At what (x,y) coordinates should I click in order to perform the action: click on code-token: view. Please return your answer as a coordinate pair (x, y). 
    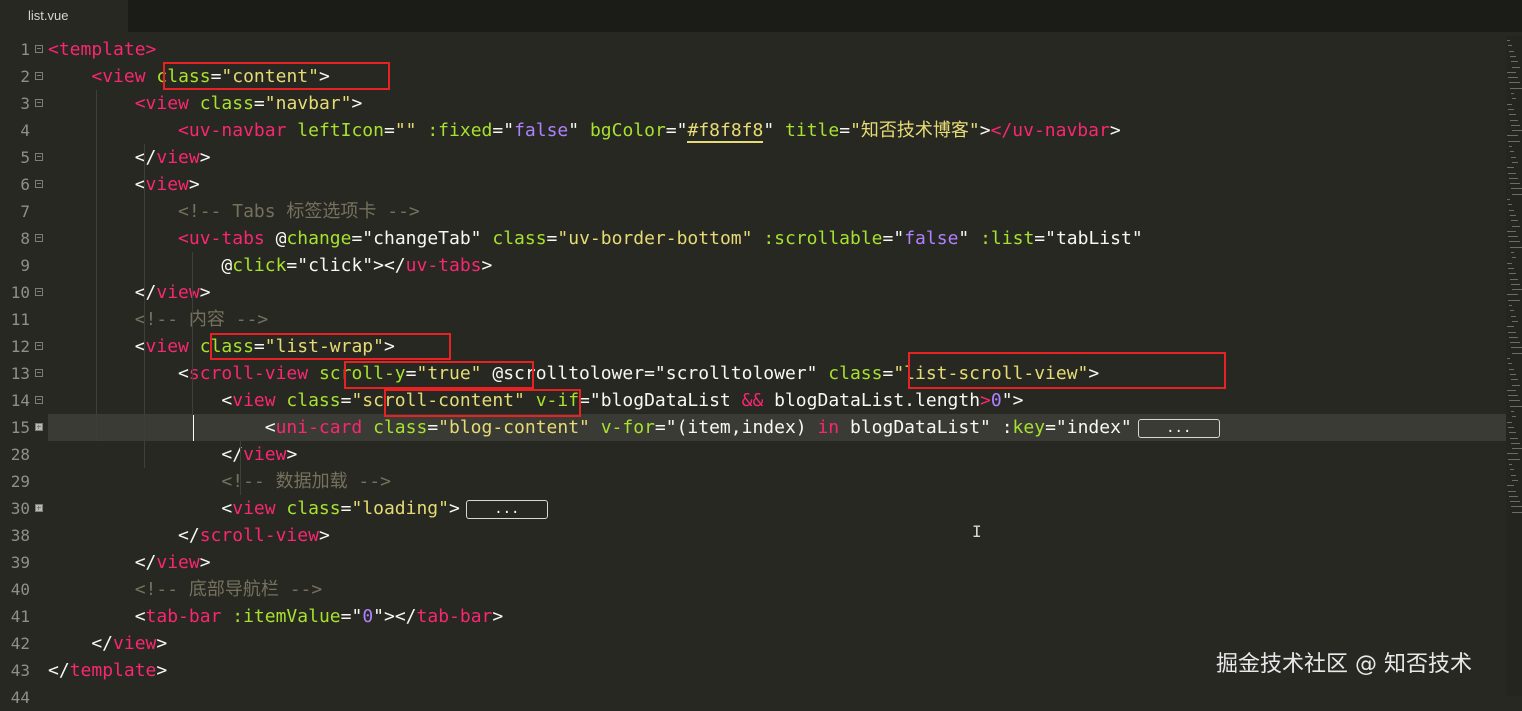
    Looking at the image, I should click on (135, 643).